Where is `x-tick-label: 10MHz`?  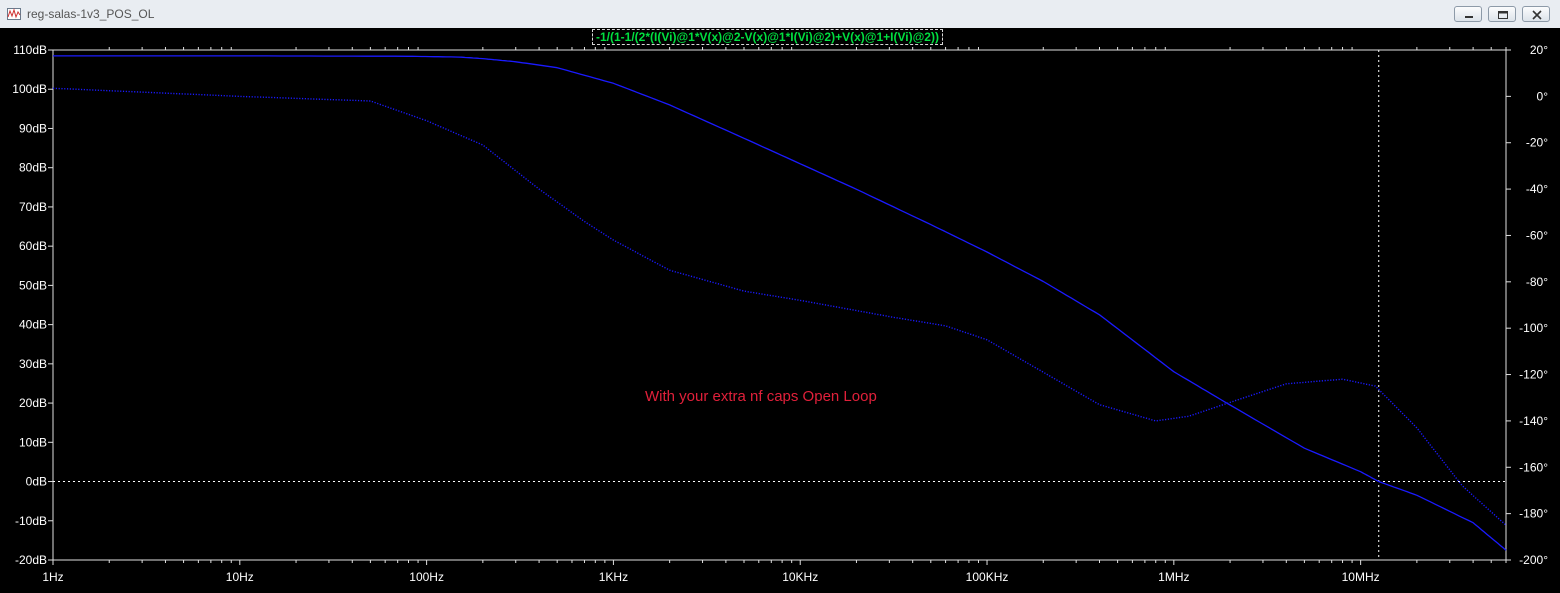 x-tick-label: 10MHz is located at coordinates (1361, 577).